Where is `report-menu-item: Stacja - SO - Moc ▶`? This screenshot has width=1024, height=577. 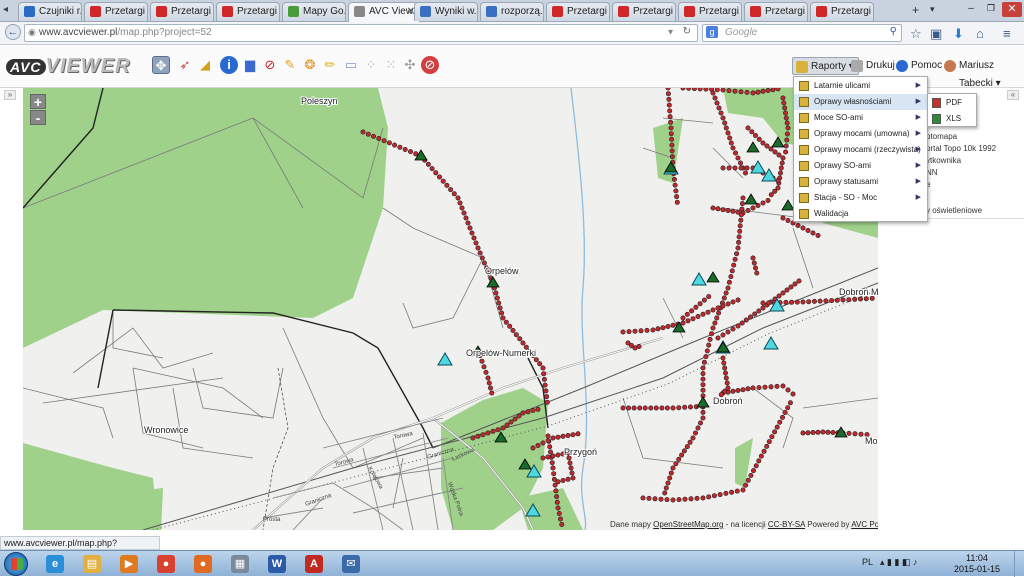
report-menu-item: Stacja - SO - Moc ▶ is located at coordinates (860, 198).